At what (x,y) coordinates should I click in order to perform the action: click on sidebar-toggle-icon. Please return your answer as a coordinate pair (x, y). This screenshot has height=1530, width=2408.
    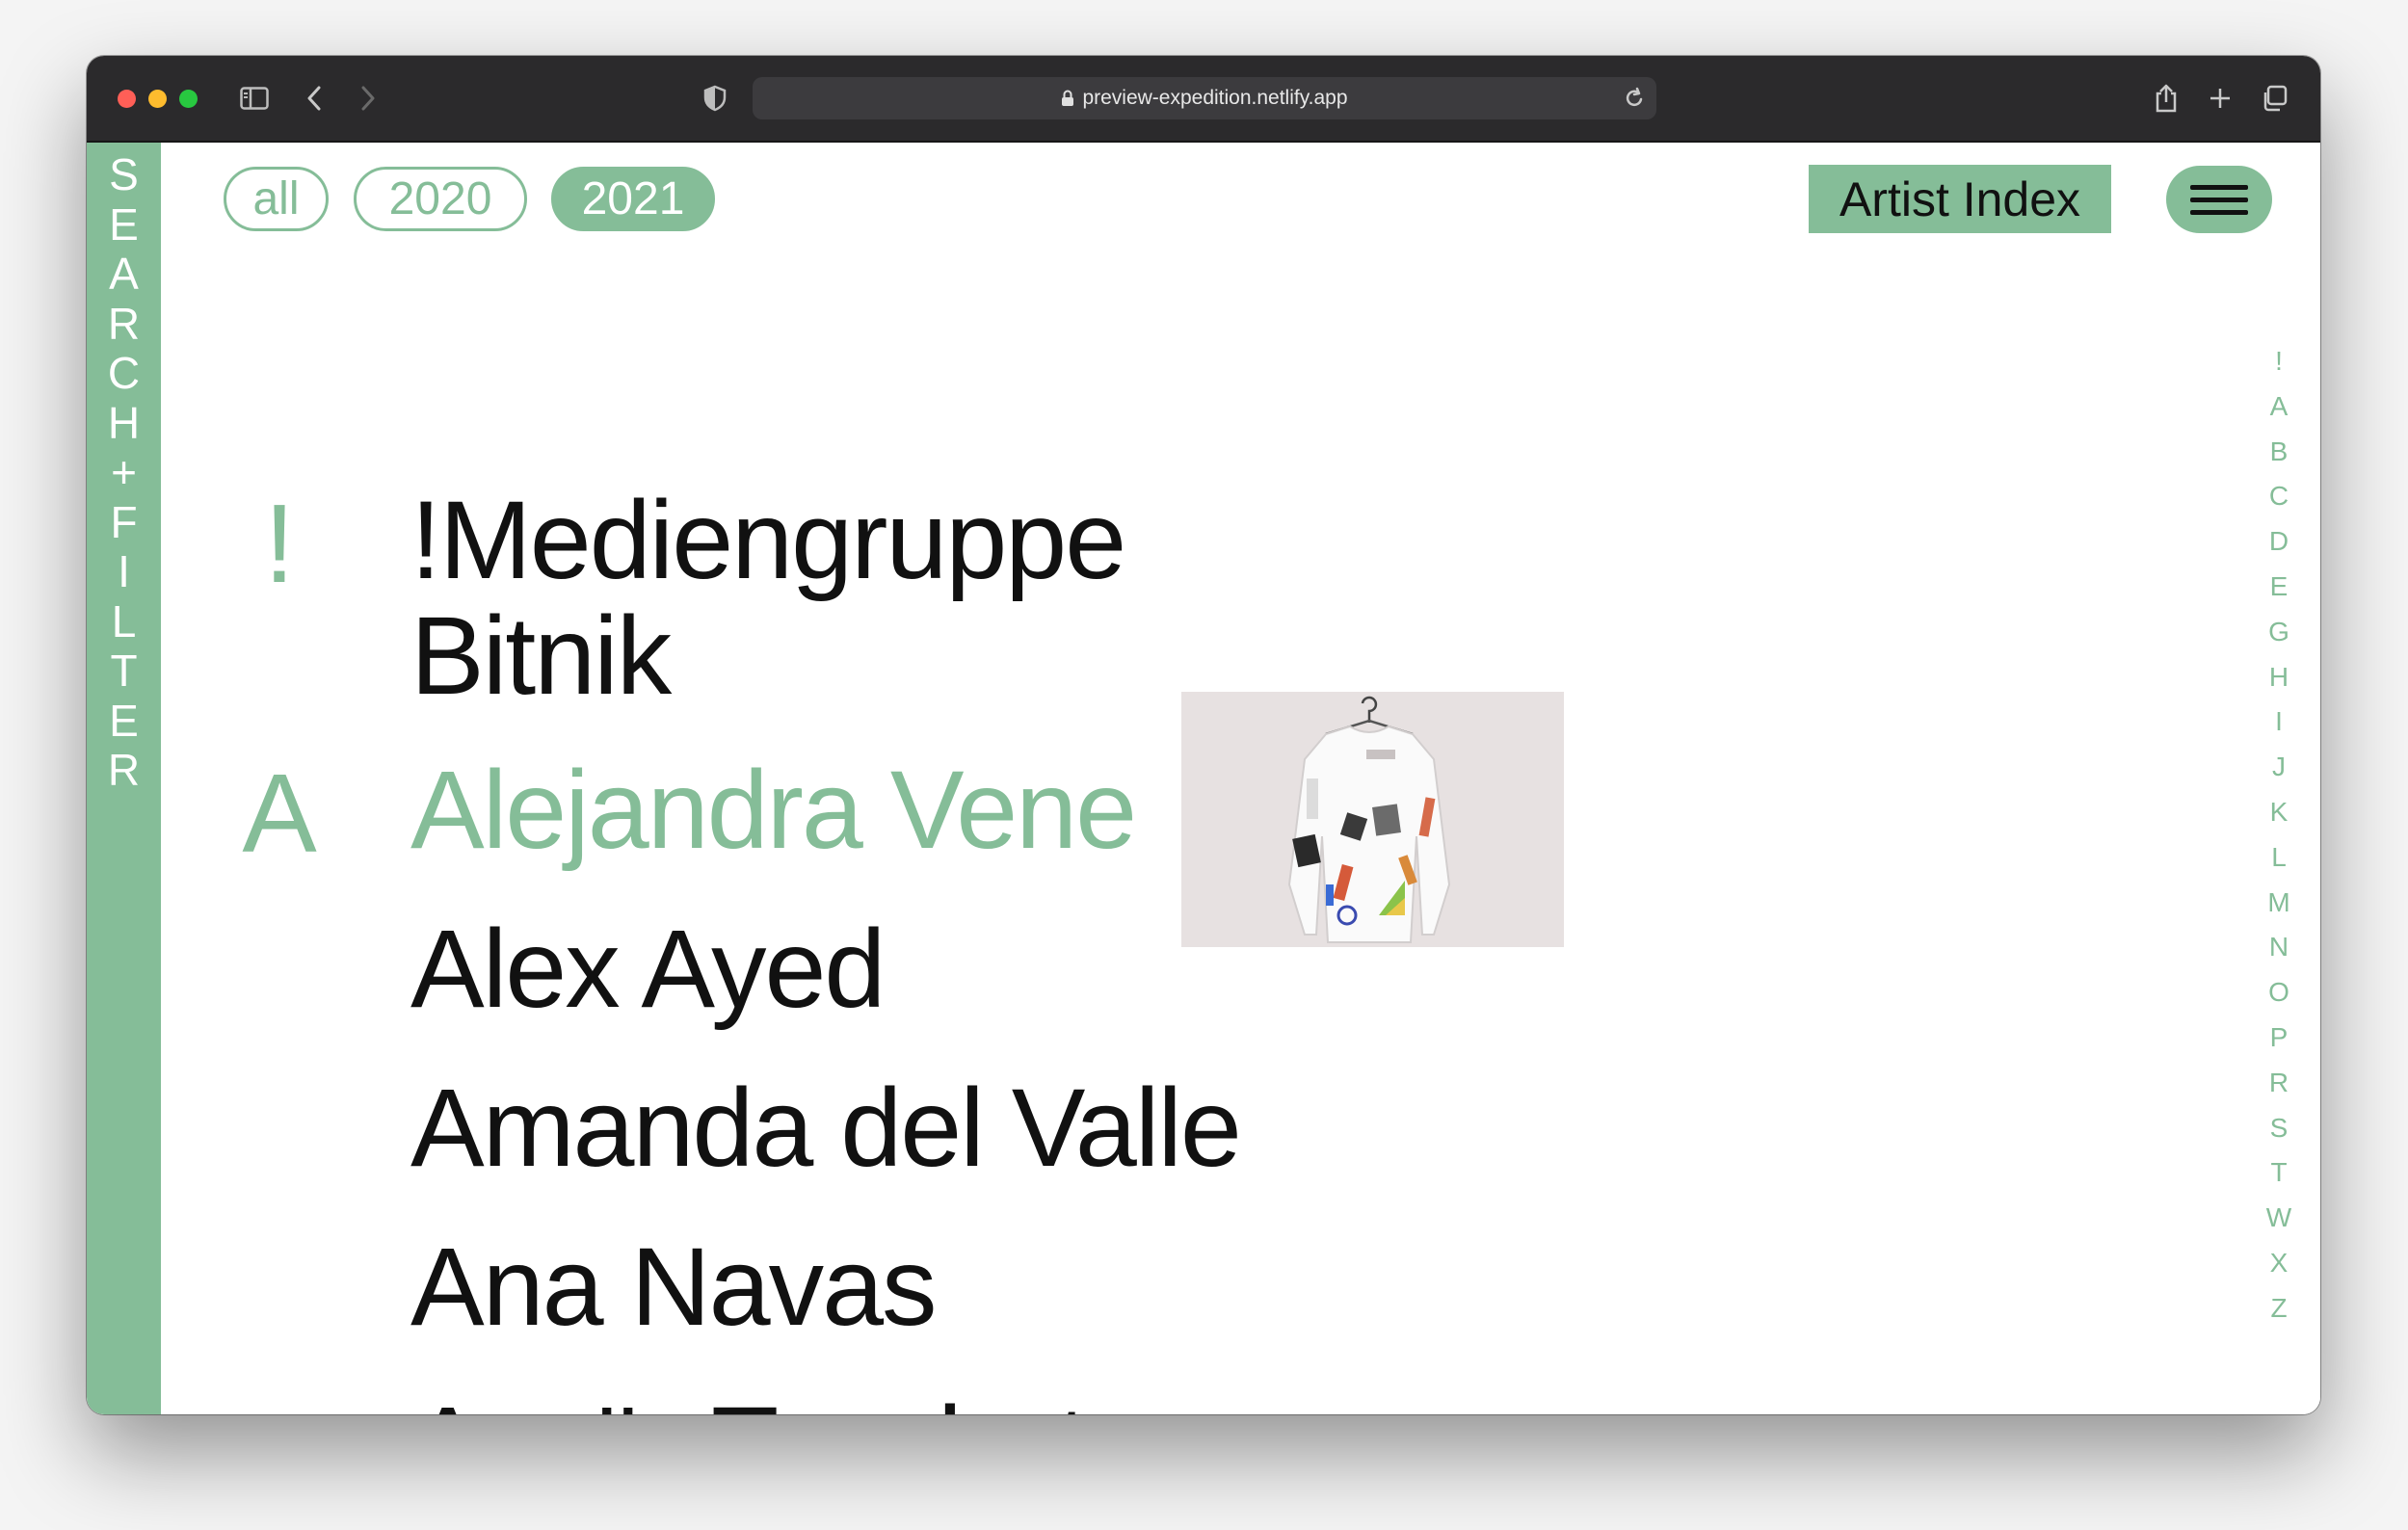
    Looking at the image, I should click on (255, 98).